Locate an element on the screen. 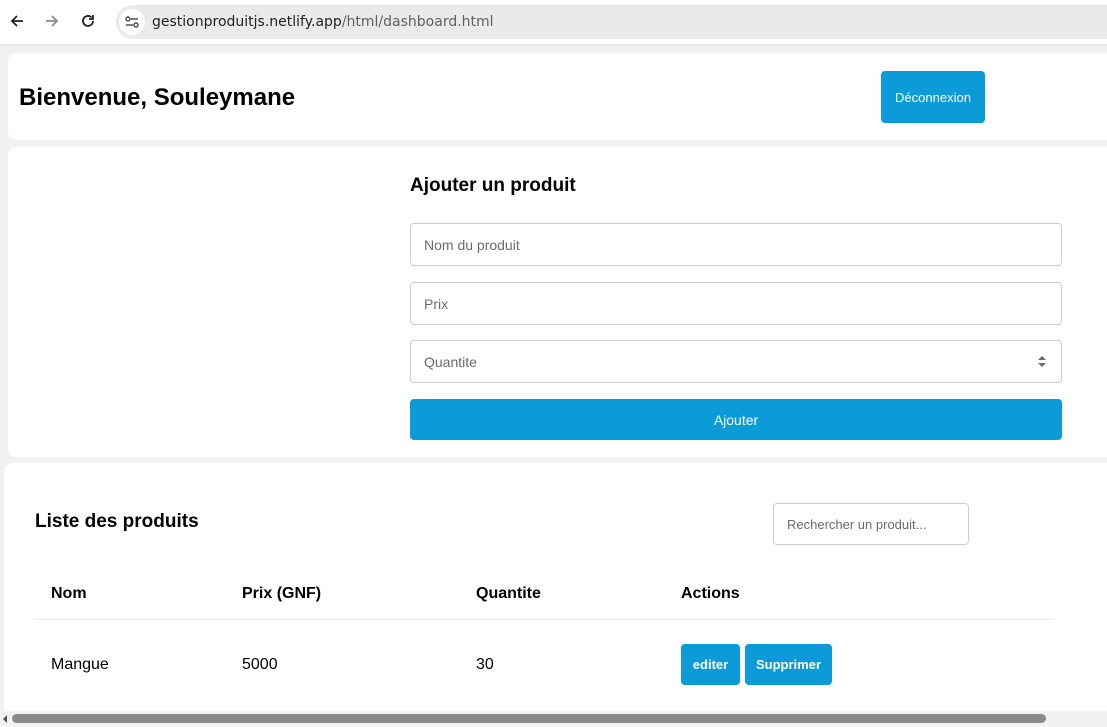 This screenshot has width=1107, height=727. stepper-icon is located at coordinates (1042, 361).